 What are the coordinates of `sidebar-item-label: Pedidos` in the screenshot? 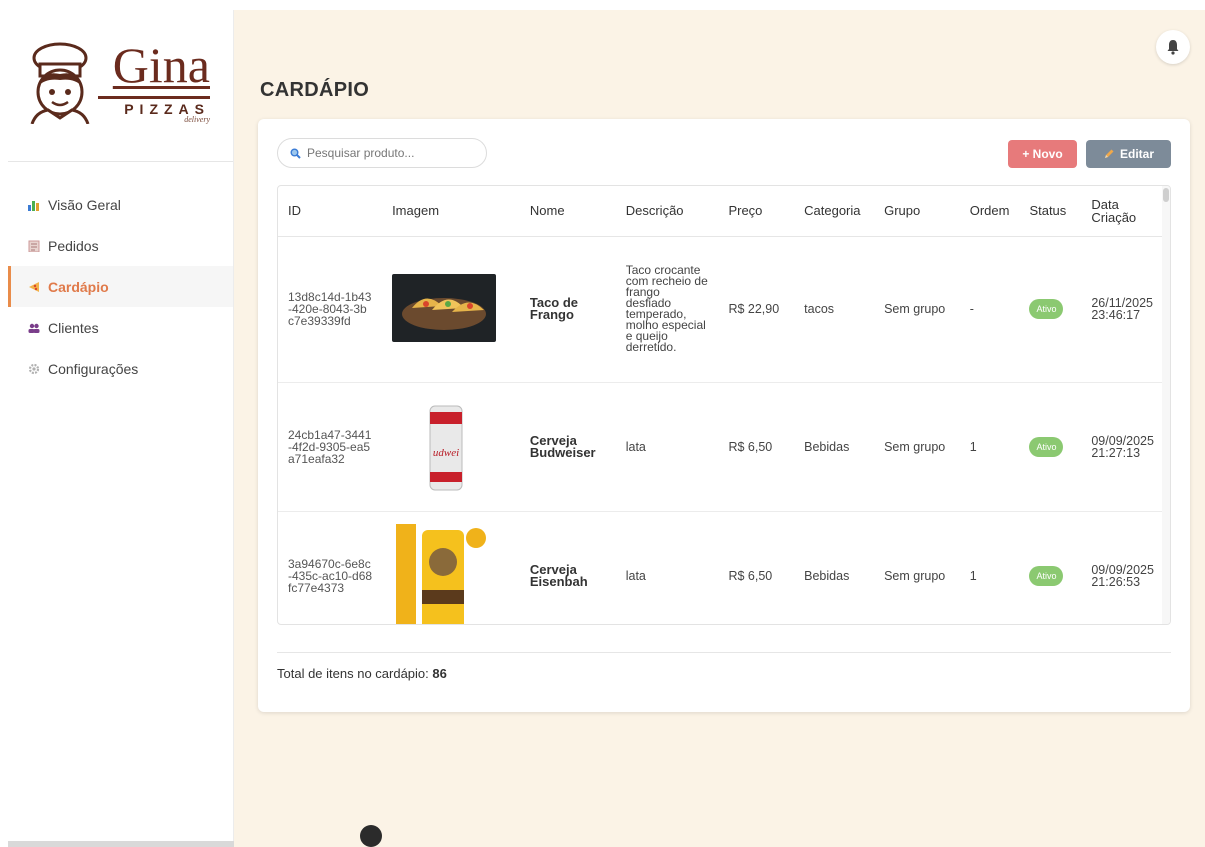 It's located at (73, 245).